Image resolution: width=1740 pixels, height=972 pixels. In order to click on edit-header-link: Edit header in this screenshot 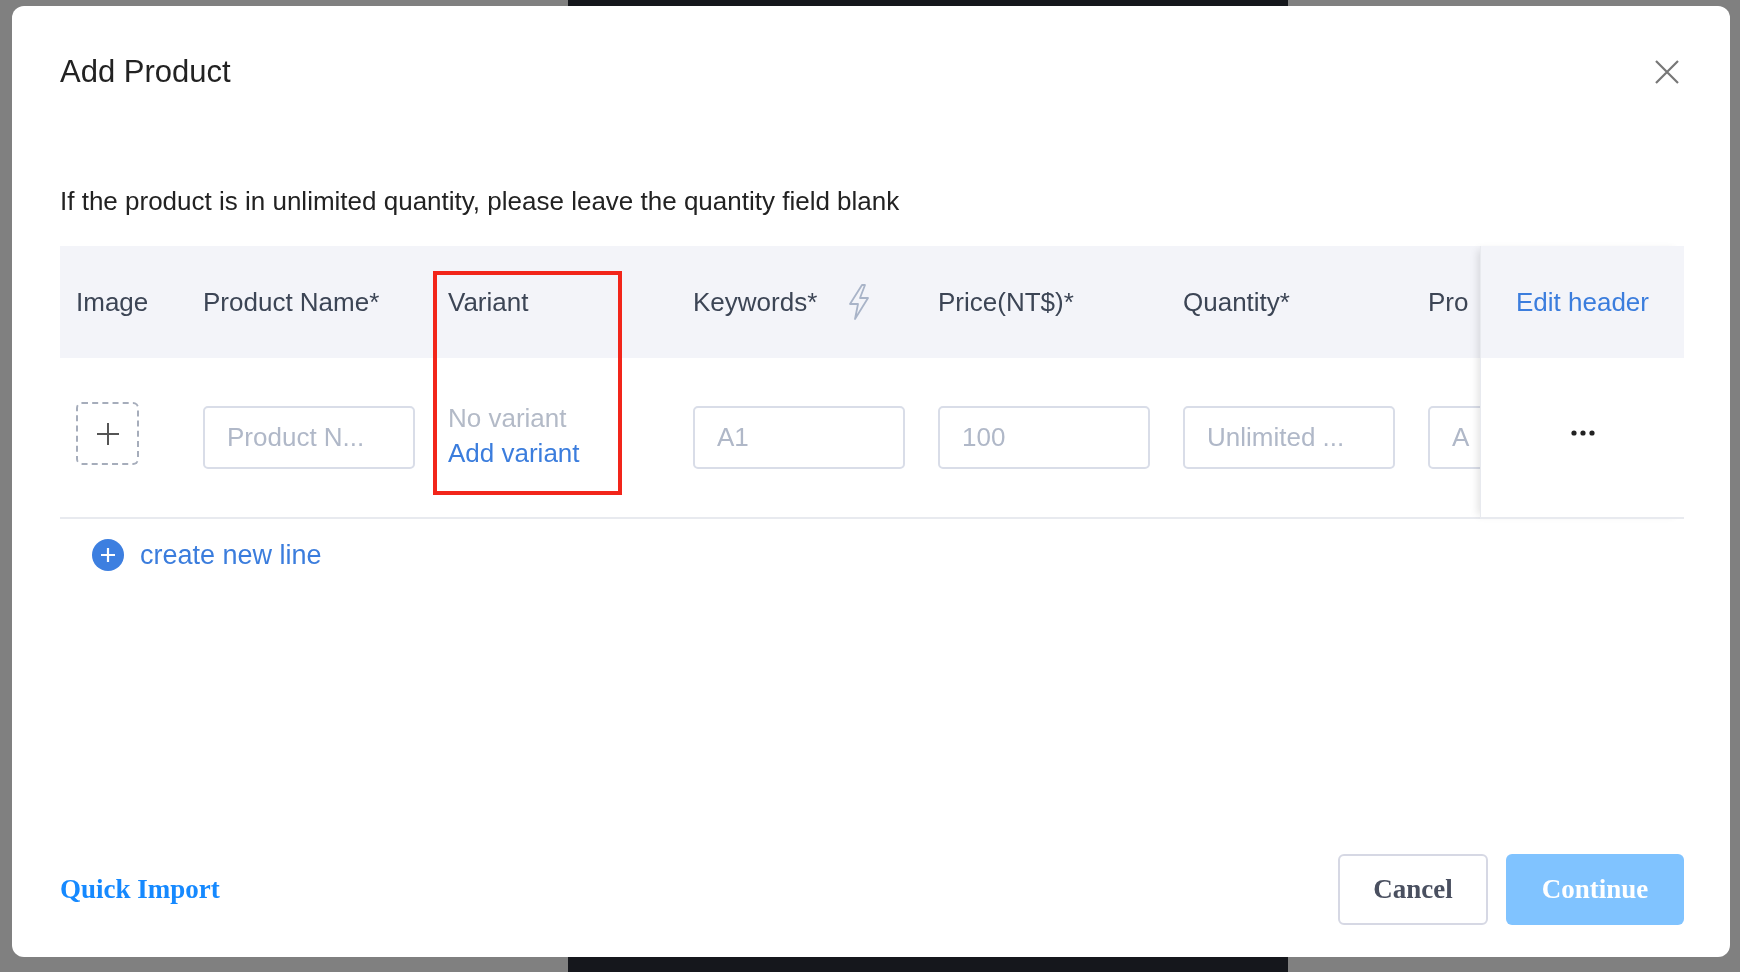, I will do `click(1582, 302)`.